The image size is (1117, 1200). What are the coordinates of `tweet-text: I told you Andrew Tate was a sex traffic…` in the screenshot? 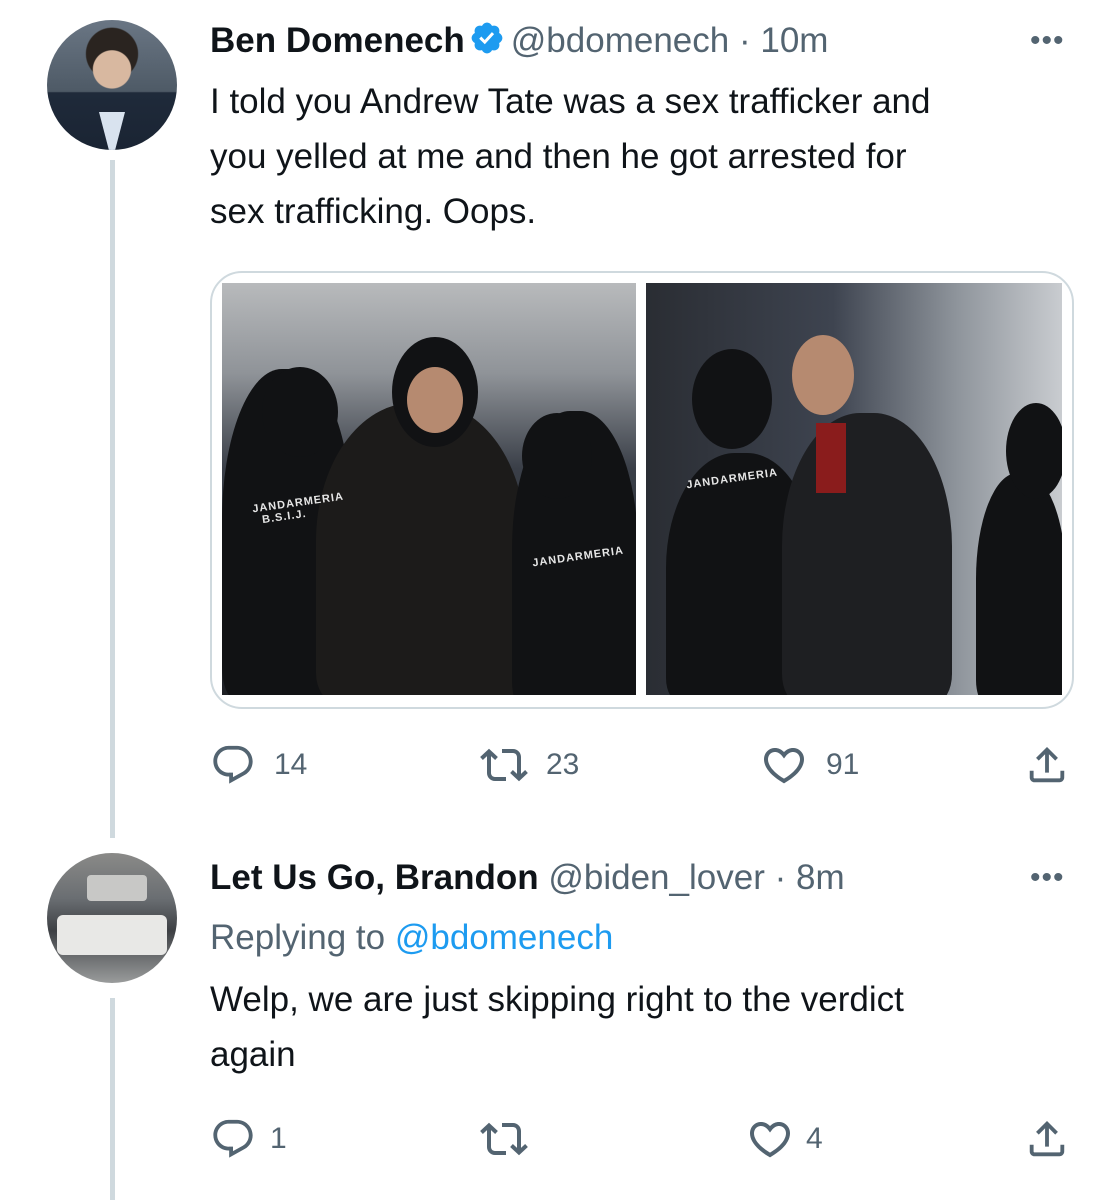 It's located at (640, 156).